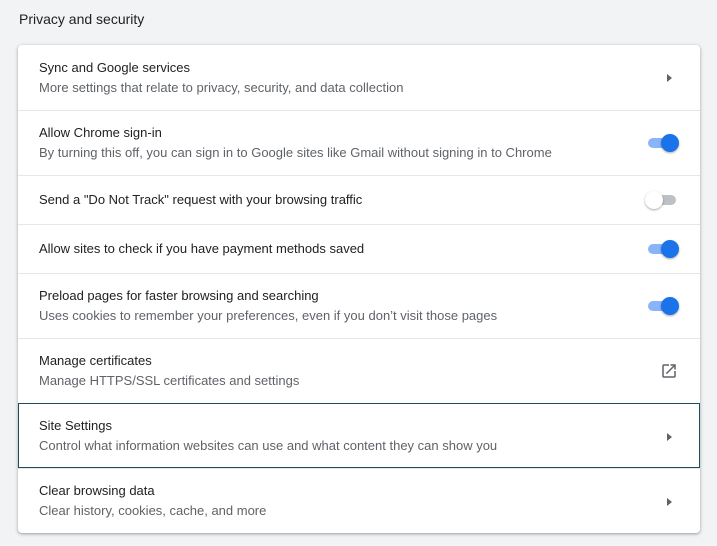 This screenshot has height=546, width=717. I want to click on do-not-track-toggle, so click(662, 200).